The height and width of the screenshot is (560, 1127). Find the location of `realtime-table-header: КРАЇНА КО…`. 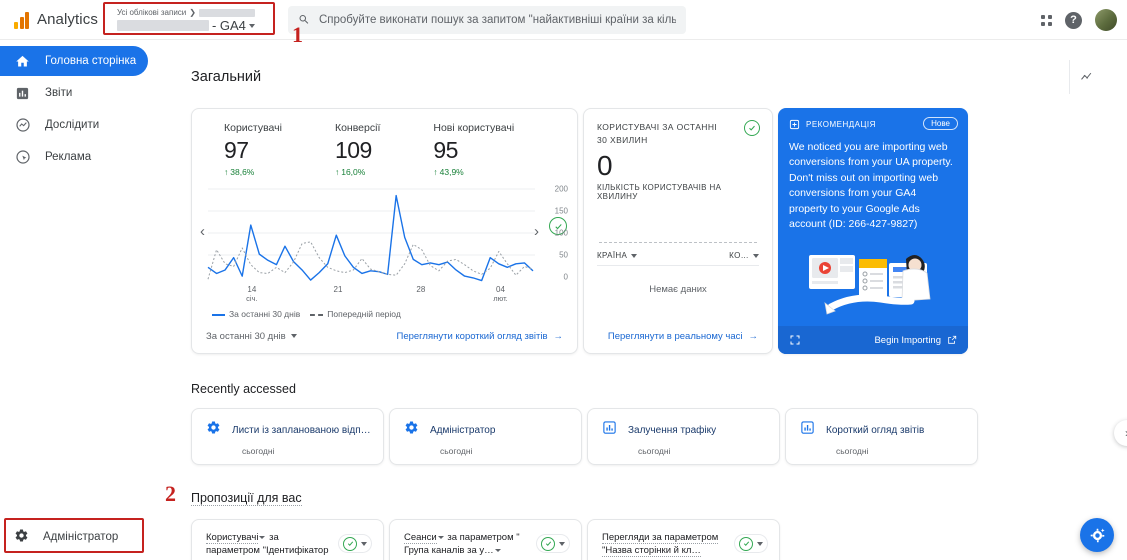

realtime-table-header: КРАЇНА КО… is located at coordinates (678, 259).